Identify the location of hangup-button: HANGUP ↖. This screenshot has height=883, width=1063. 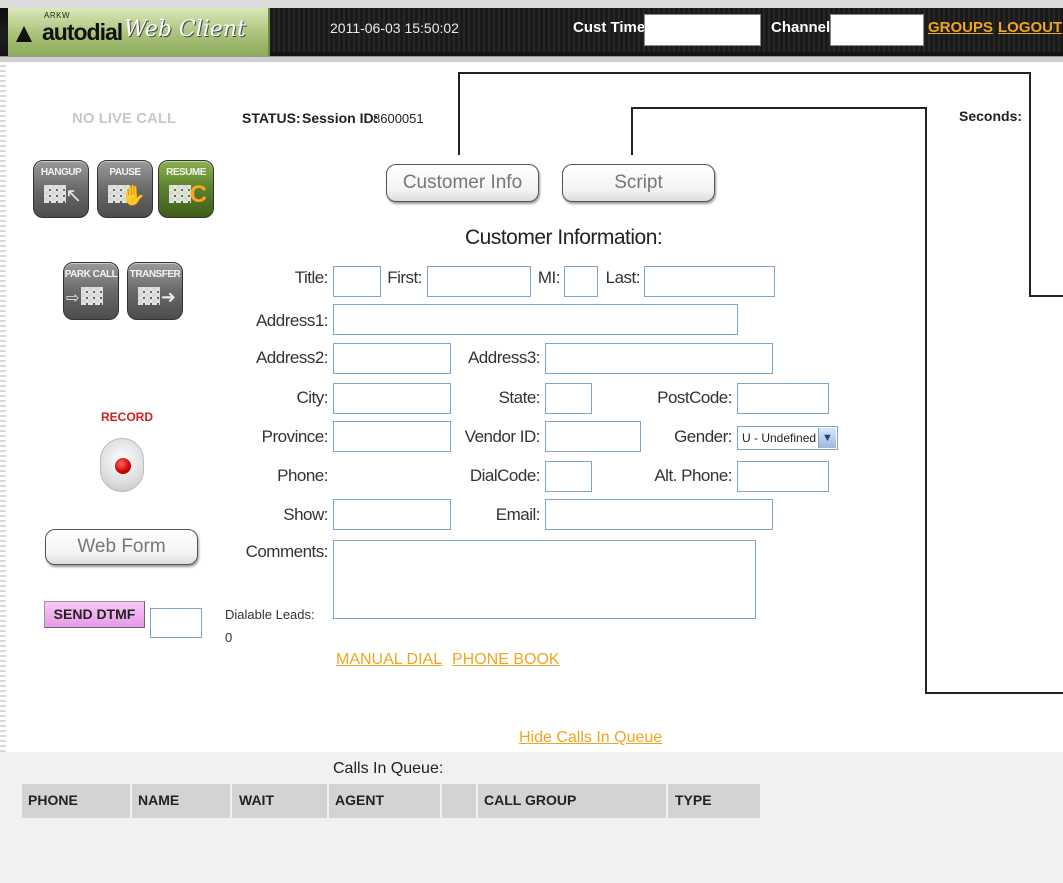
(61, 189).